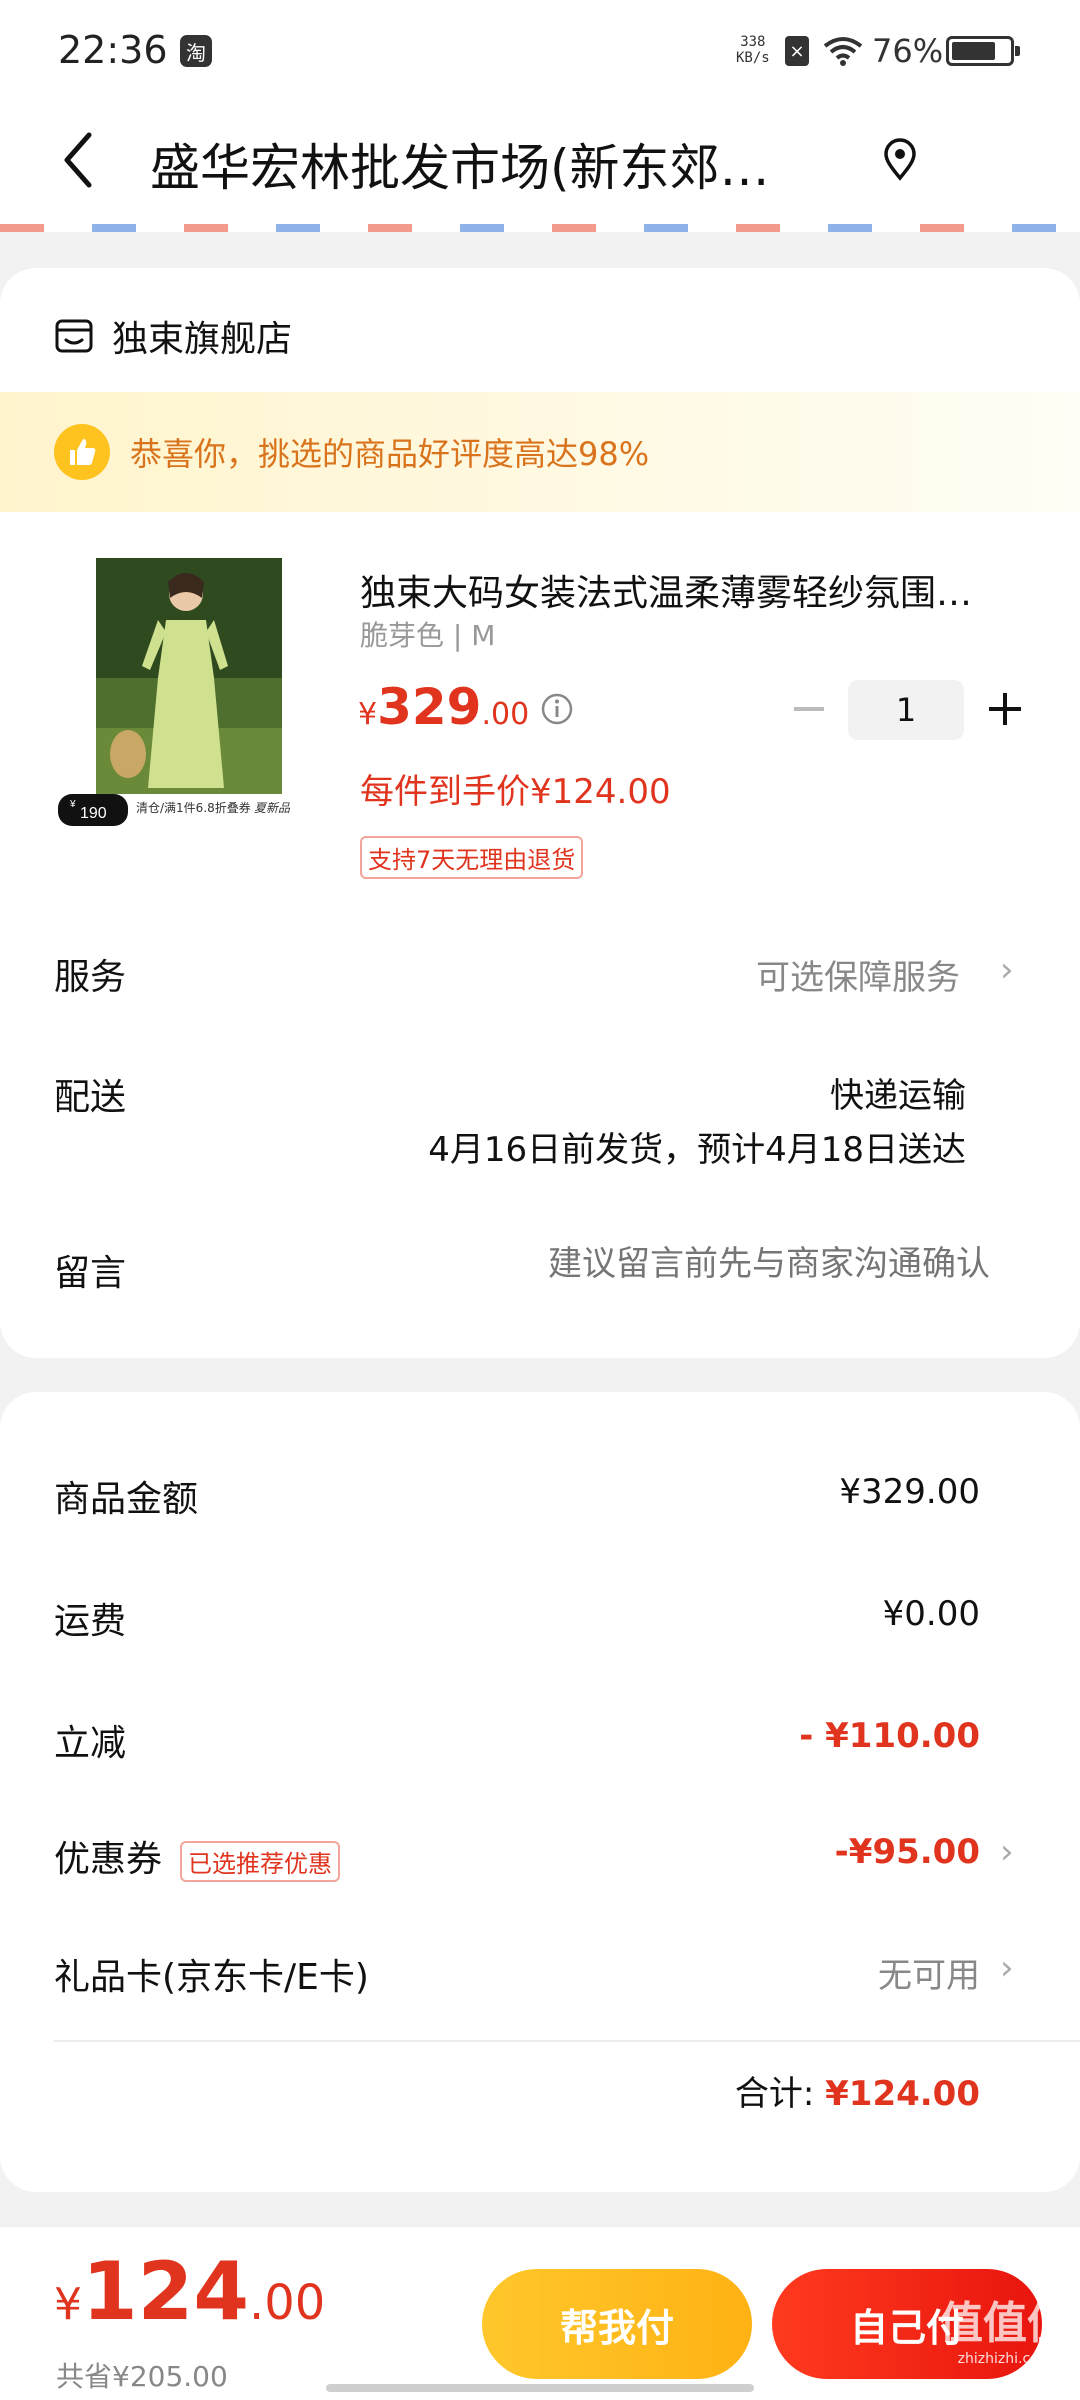 The image size is (1080, 2400). I want to click on watermark-site: zhizhizhi.com, so click(1005, 2359).